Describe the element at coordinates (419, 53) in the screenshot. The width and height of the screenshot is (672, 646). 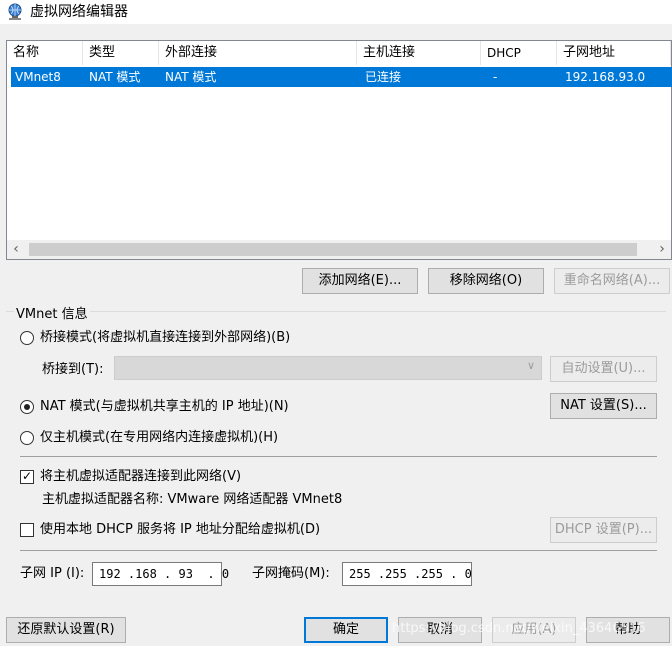
I see `column-header-host: 主机连接` at that location.